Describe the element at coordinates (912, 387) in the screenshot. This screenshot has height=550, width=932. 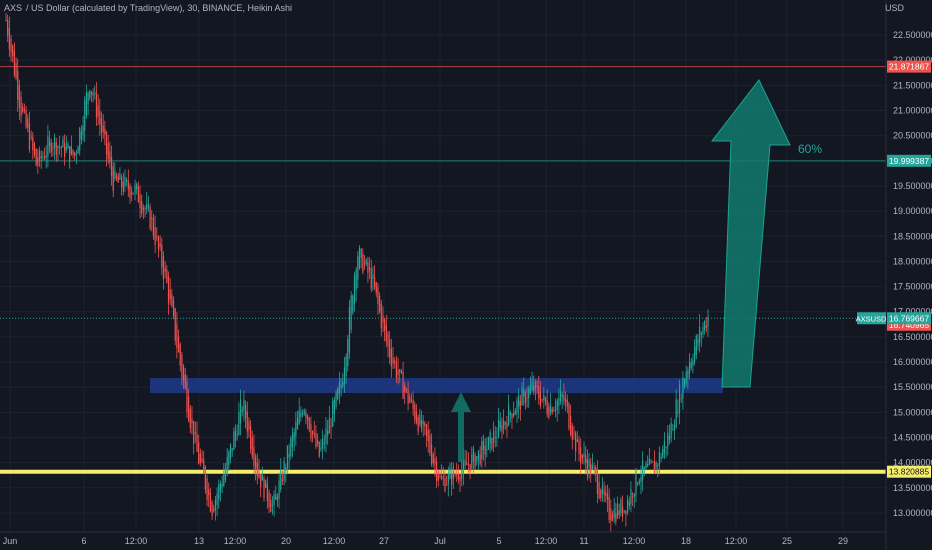
I see `y-tick-label: 15.500000` at that location.